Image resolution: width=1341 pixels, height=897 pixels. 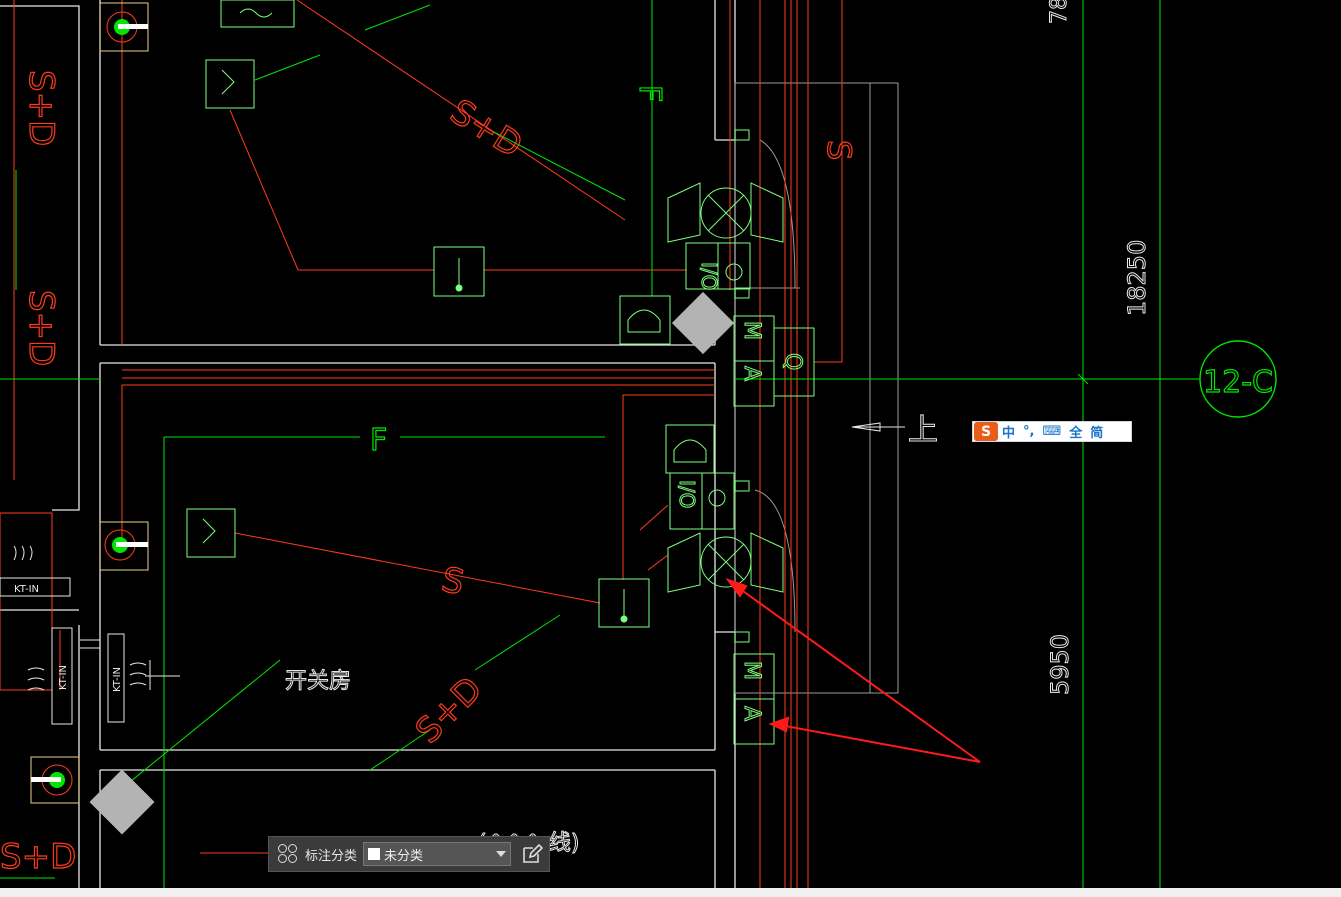 I want to click on chevron-down-icon, so click(x=501, y=854).